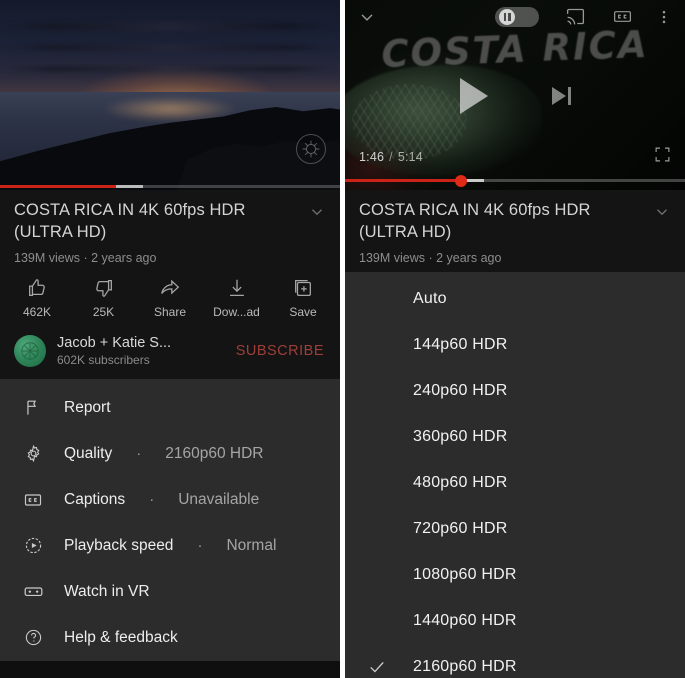 The image size is (685, 678). Describe the element at coordinates (170, 500) in the screenshot. I see `menu-item-captions: Captions · Unavailable` at that location.